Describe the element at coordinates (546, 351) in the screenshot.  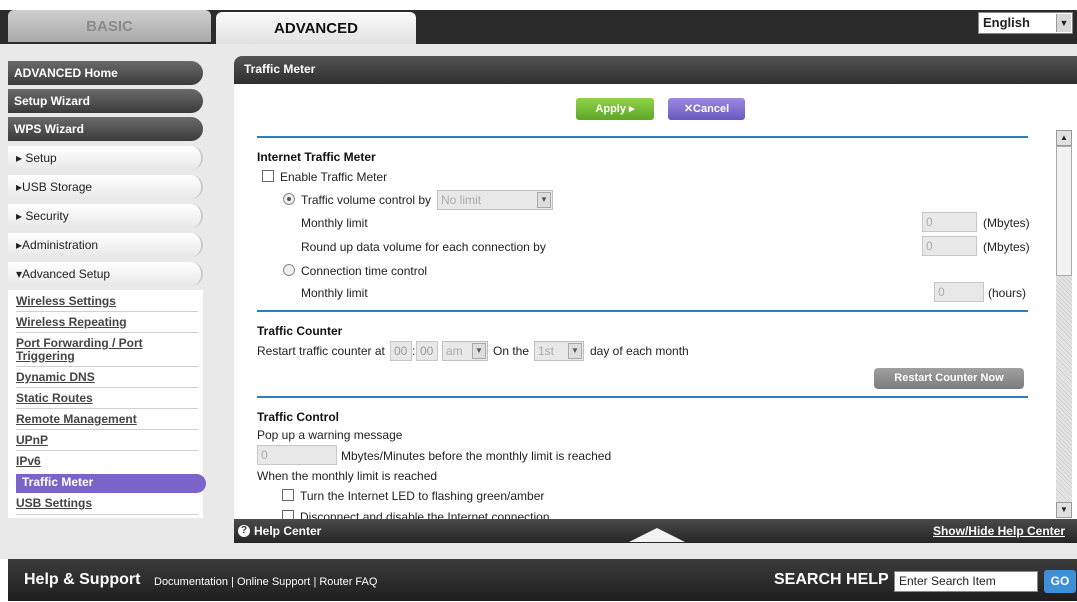
I see `day-value: 1st` at that location.